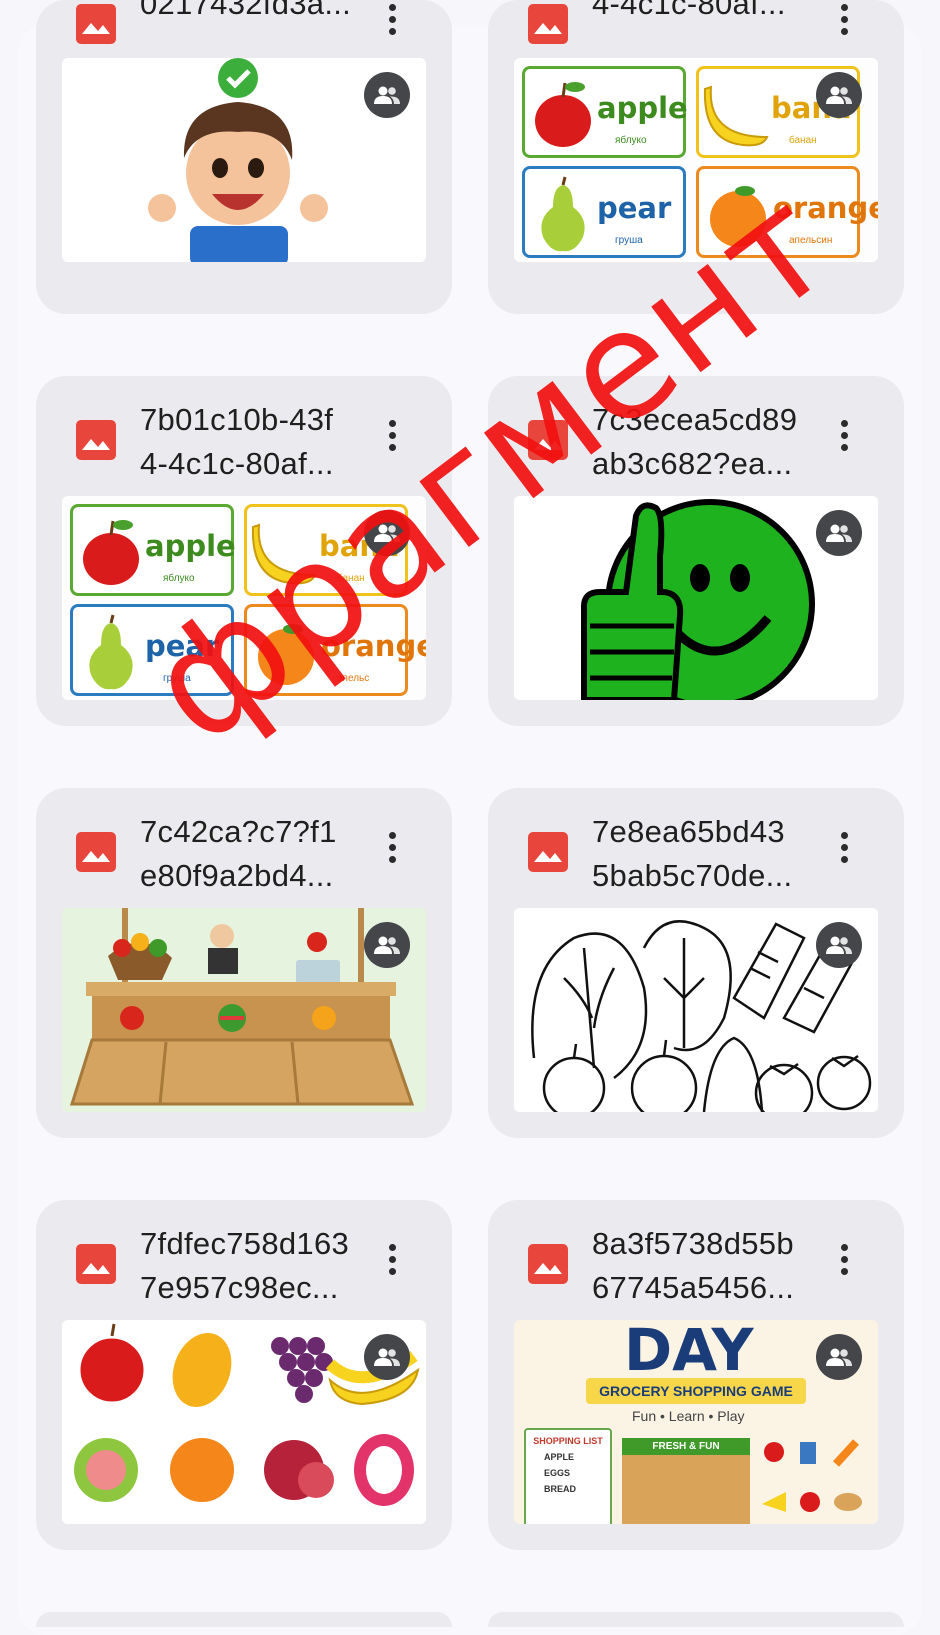 The width and height of the screenshot is (940, 1635). Describe the element at coordinates (696, 1391) in the screenshot. I see `poster-banner: GROCERY SHOPPING GAME` at that location.